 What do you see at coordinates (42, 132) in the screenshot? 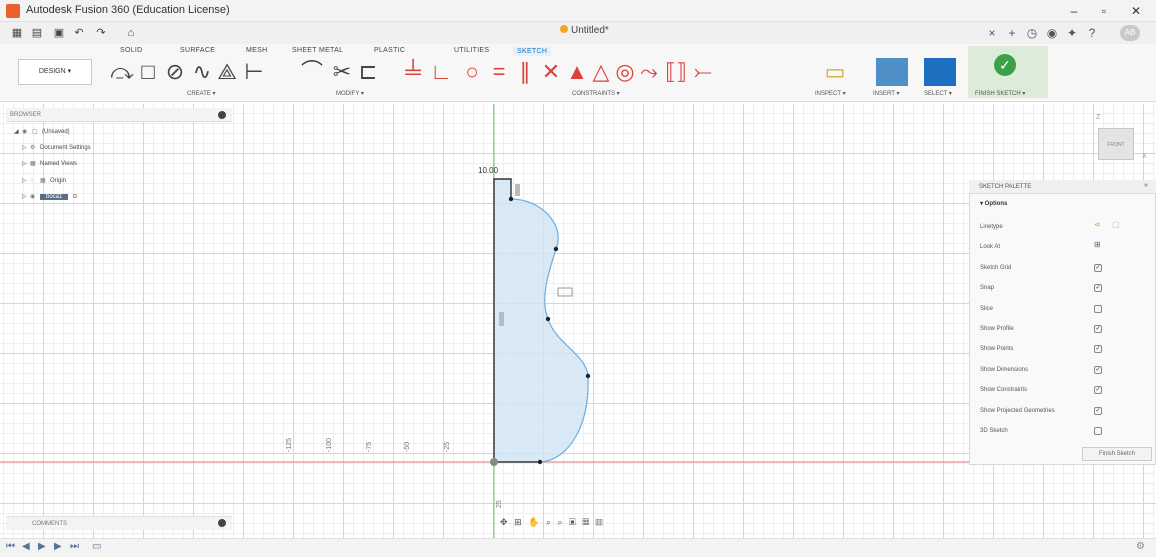
I see `browser-item-root: ◢ ◉ ▢ (Unsaved)` at bounding box center [42, 132].